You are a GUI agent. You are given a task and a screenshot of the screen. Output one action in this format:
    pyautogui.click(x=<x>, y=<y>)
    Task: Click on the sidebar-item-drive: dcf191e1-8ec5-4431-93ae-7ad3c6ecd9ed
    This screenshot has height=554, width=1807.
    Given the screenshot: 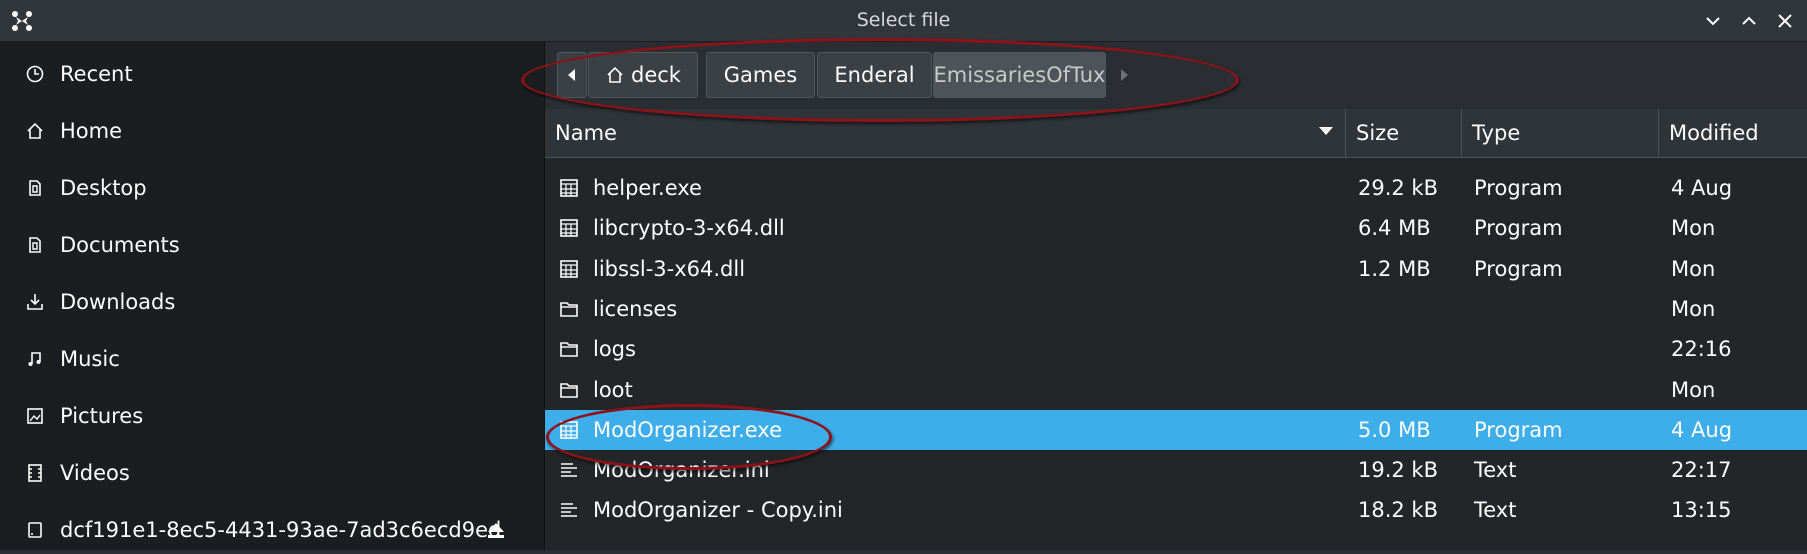 What is the action you would take?
    pyautogui.click(x=272, y=530)
    